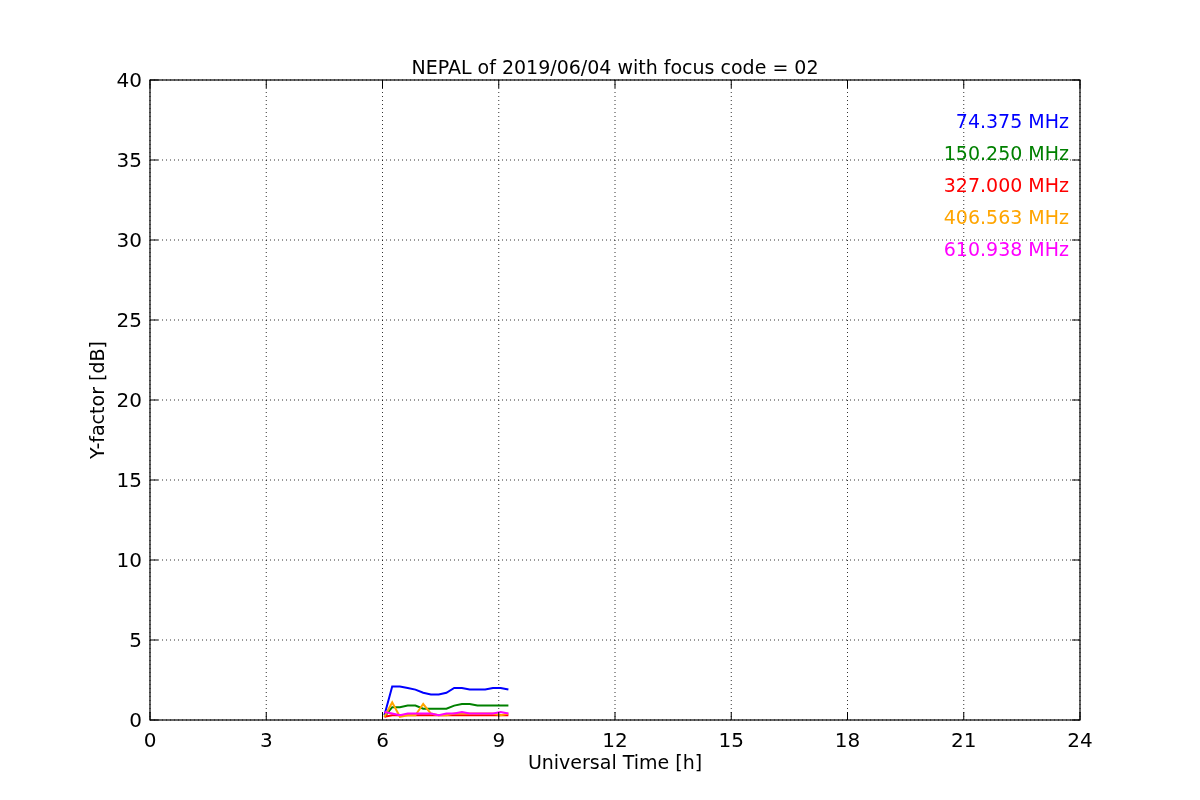  What do you see at coordinates (615, 67) in the screenshot?
I see `chart-title: NEPAL of 2019/06/04 with focus code = 02` at bounding box center [615, 67].